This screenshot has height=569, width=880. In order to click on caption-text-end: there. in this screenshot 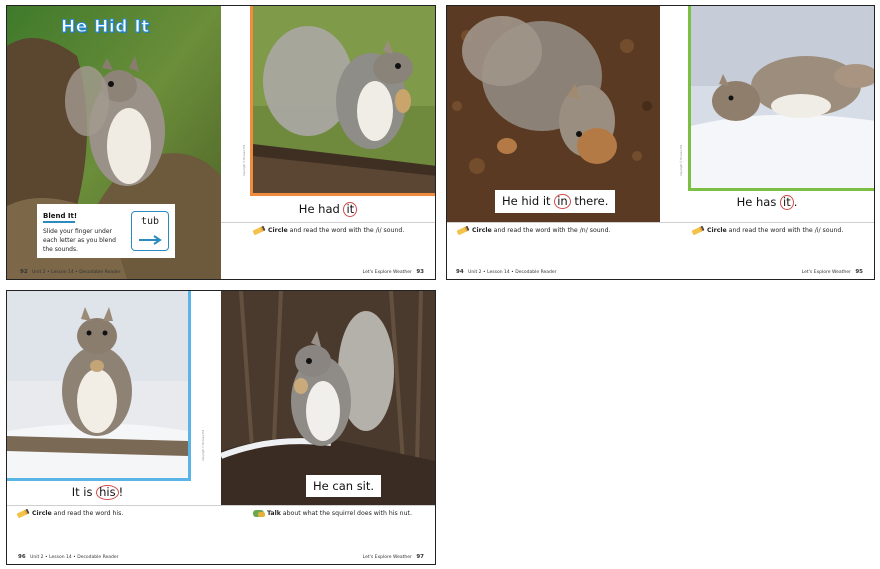, I will do `click(589, 201)`.